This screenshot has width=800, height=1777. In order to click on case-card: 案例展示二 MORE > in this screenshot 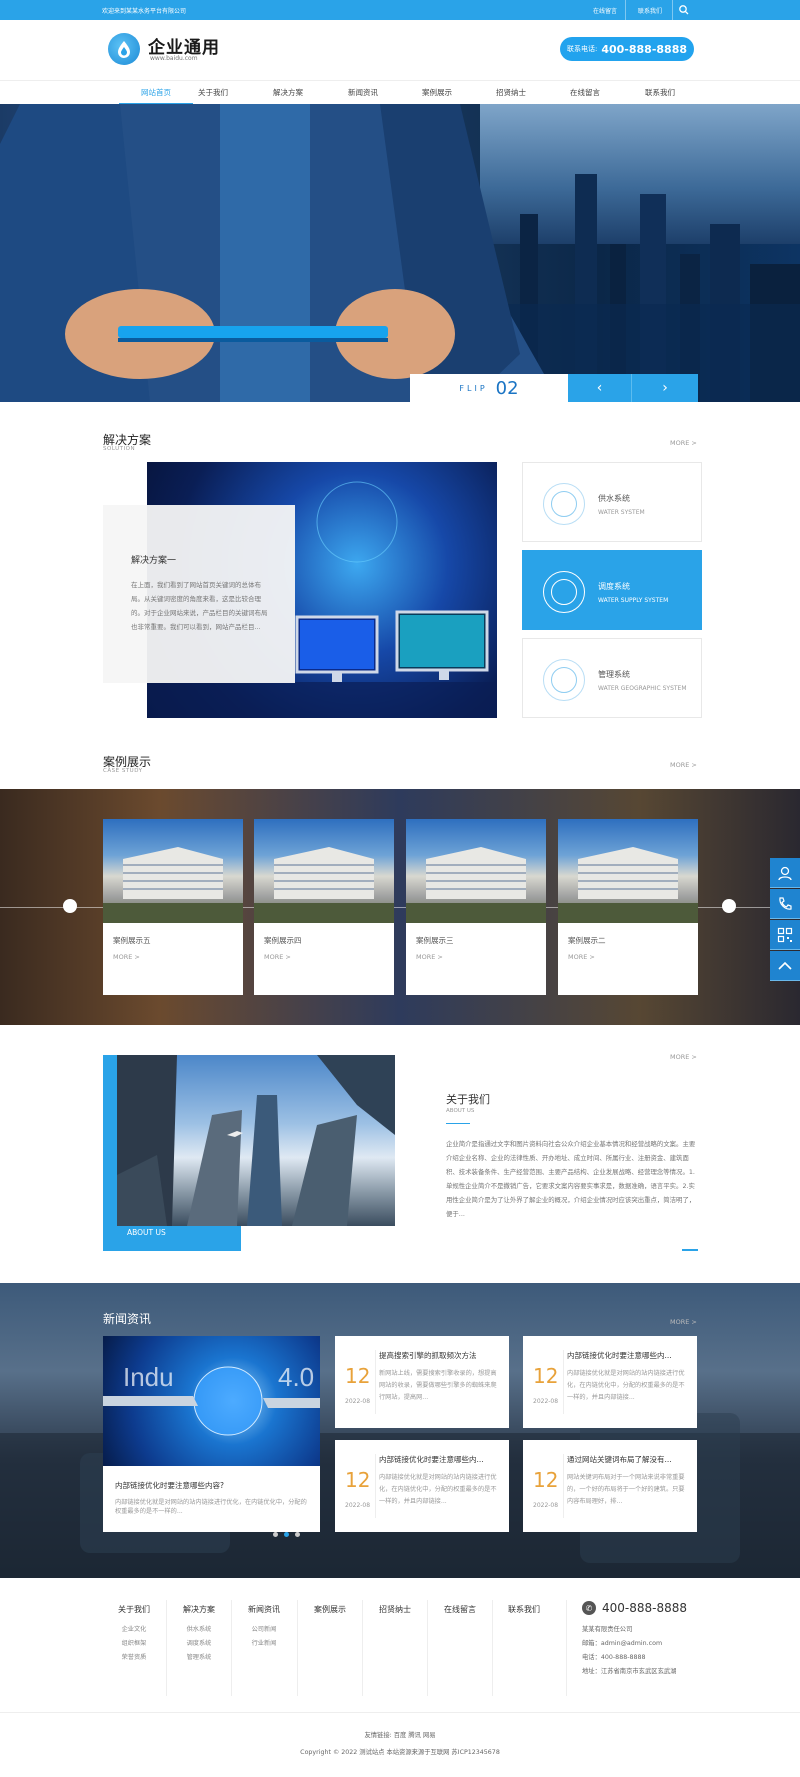, I will do `click(628, 907)`.